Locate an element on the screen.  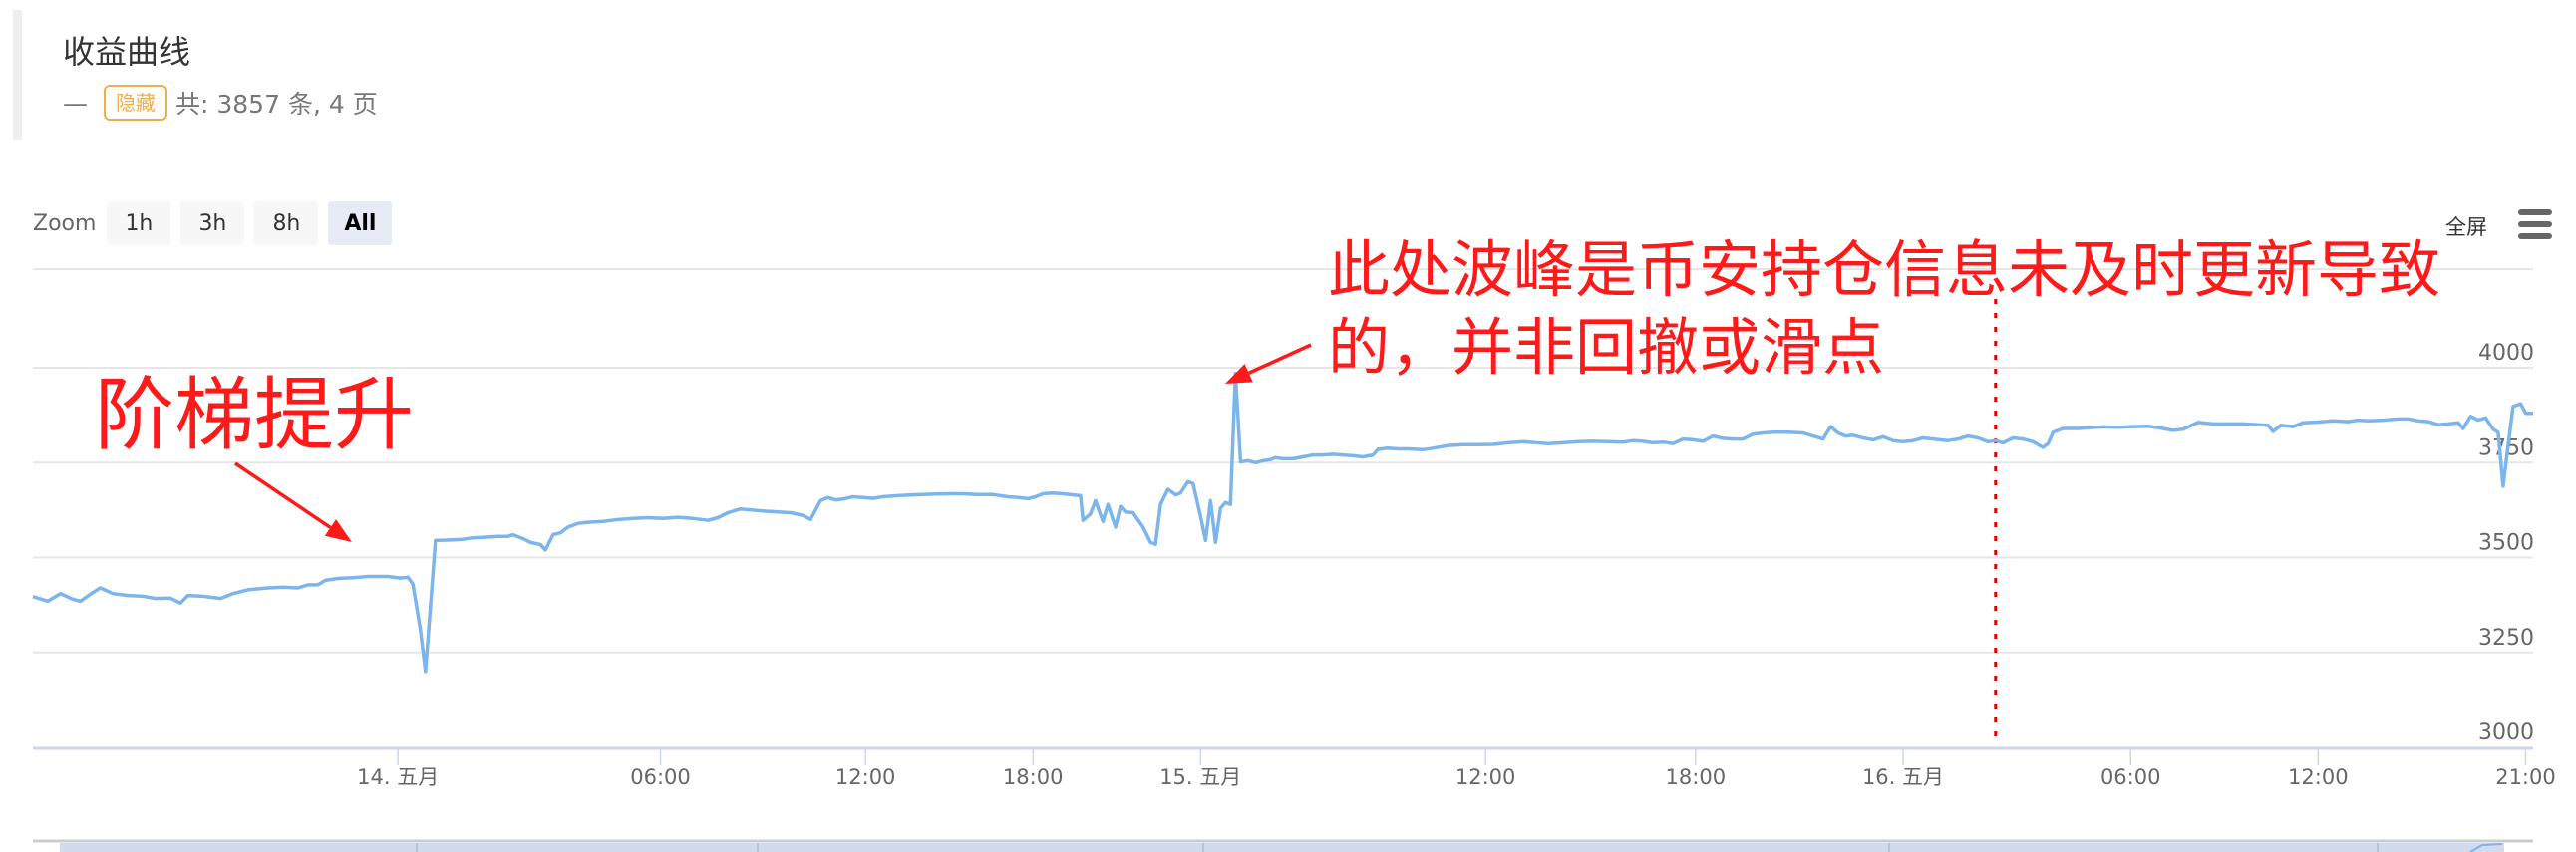
x-tick-label: 21:00 is located at coordinates (2525, 777).